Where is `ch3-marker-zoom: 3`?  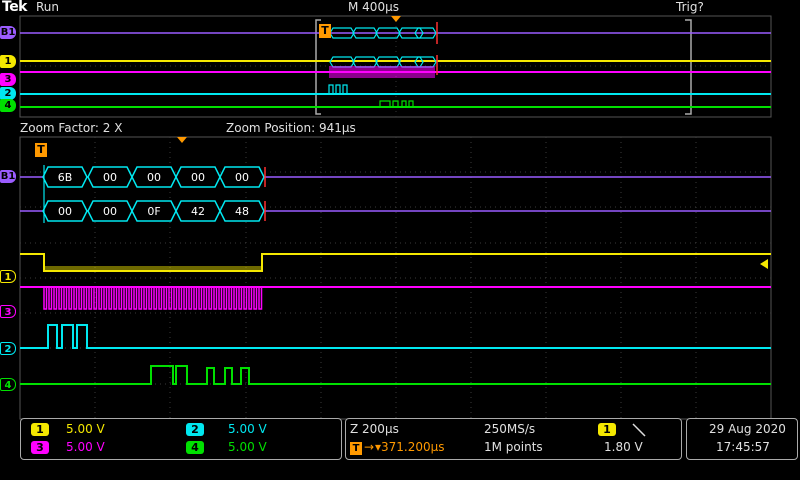
ch3-marker-zoom: 3 is located at coordinates (8, 311).